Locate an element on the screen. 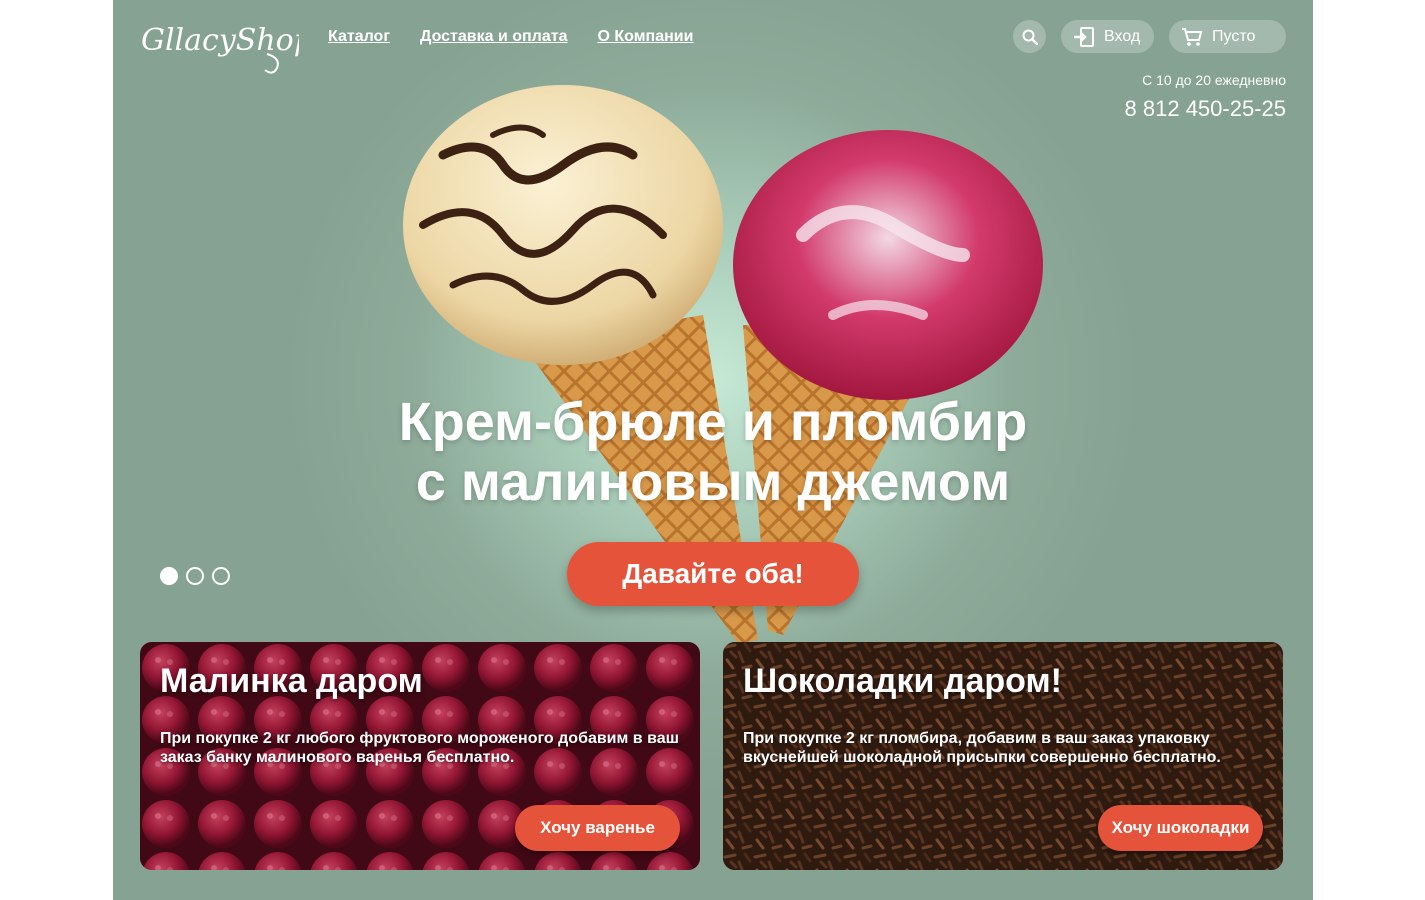 The image size is (1425, 900). slider-dots is located at coordinates (195, 576).